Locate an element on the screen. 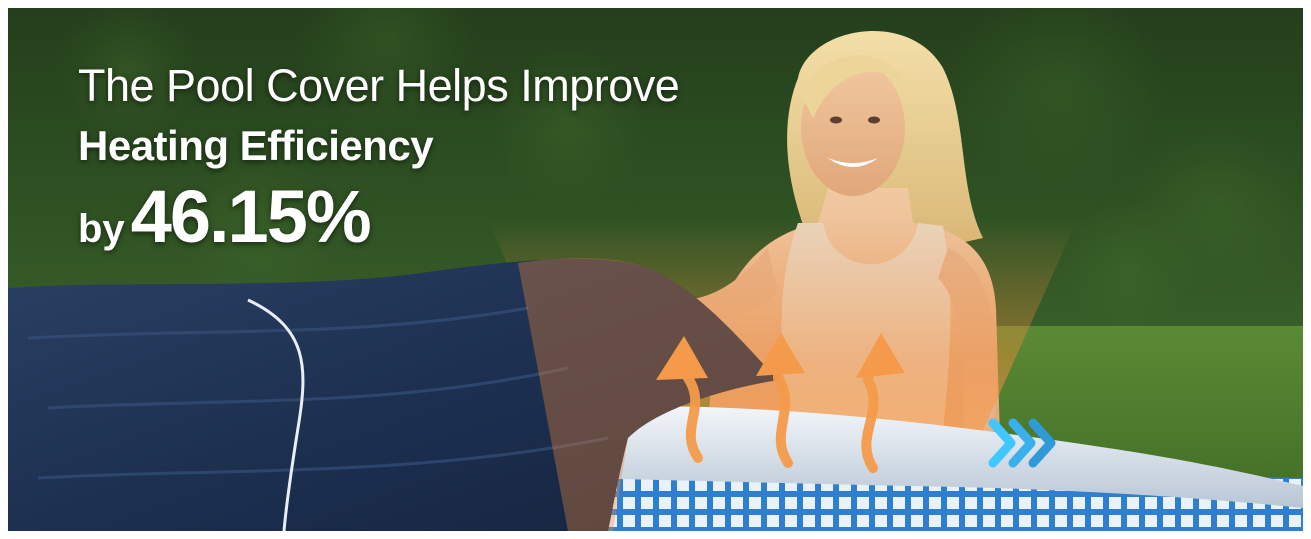 Image resolution: width=1311 pixels, height=539 pixels. headline-line-3: by46.15% is located at coordinates (378, 227).